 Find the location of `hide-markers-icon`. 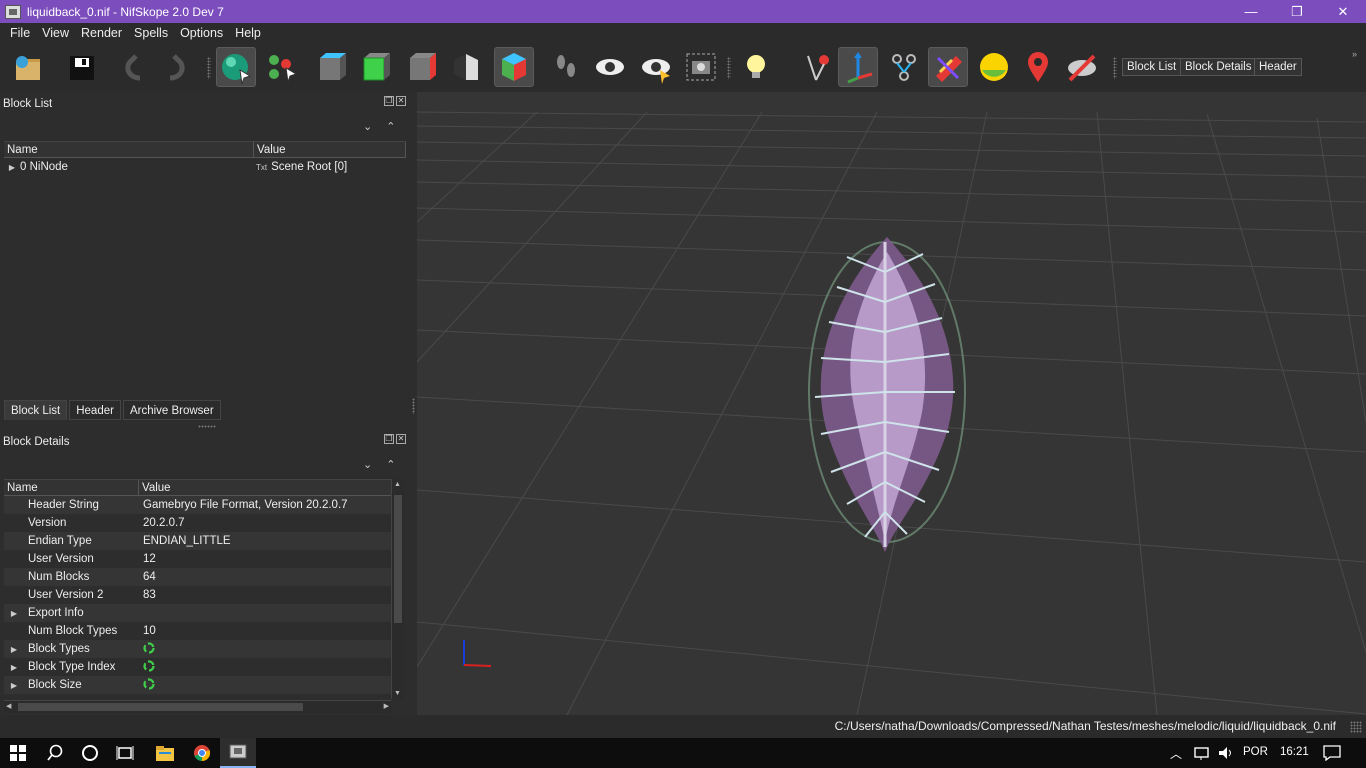

hide-markers-icon is located at coordinates (1082, 67).